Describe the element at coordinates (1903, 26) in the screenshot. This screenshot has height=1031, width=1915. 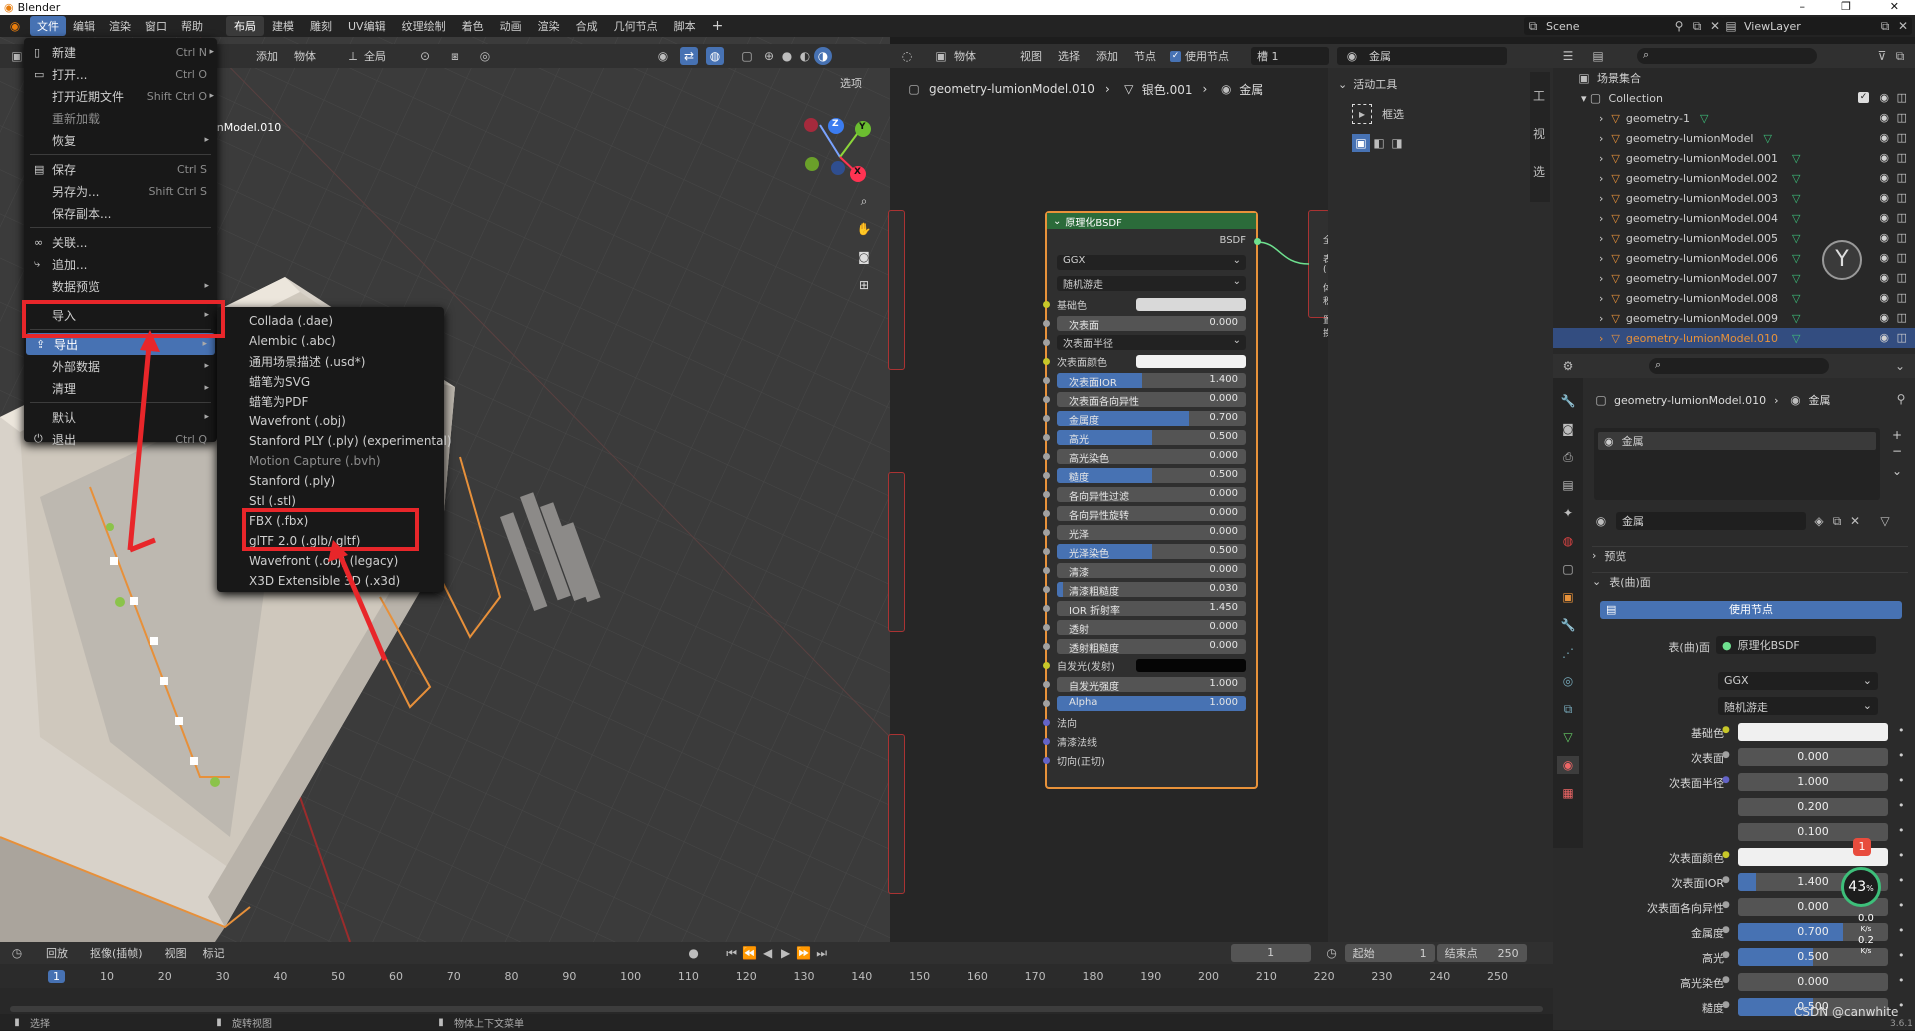
I see `remove-viewlayer-icon: ✕` at that location.